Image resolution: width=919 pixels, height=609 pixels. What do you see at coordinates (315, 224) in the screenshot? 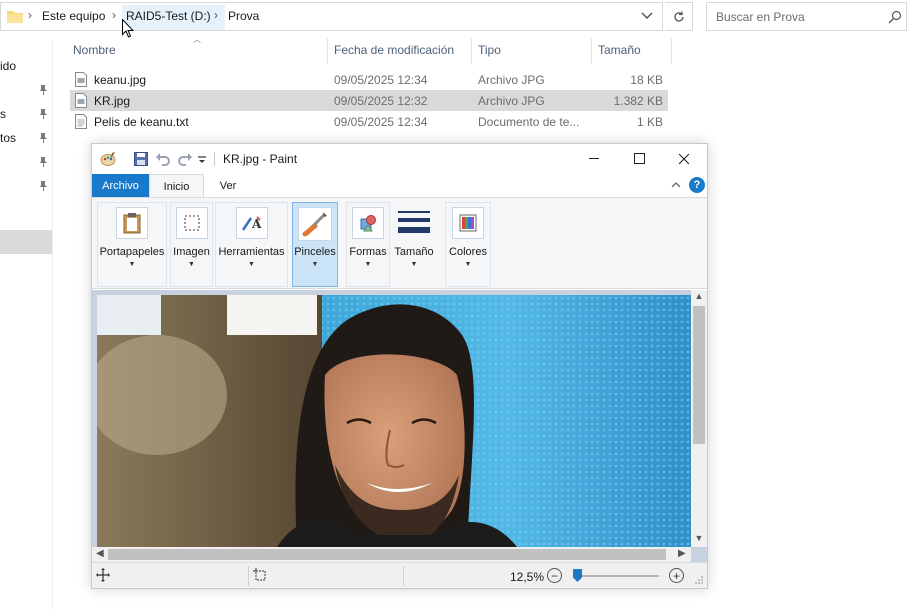
I see `brush-icon` at bounding box center [315, 224].